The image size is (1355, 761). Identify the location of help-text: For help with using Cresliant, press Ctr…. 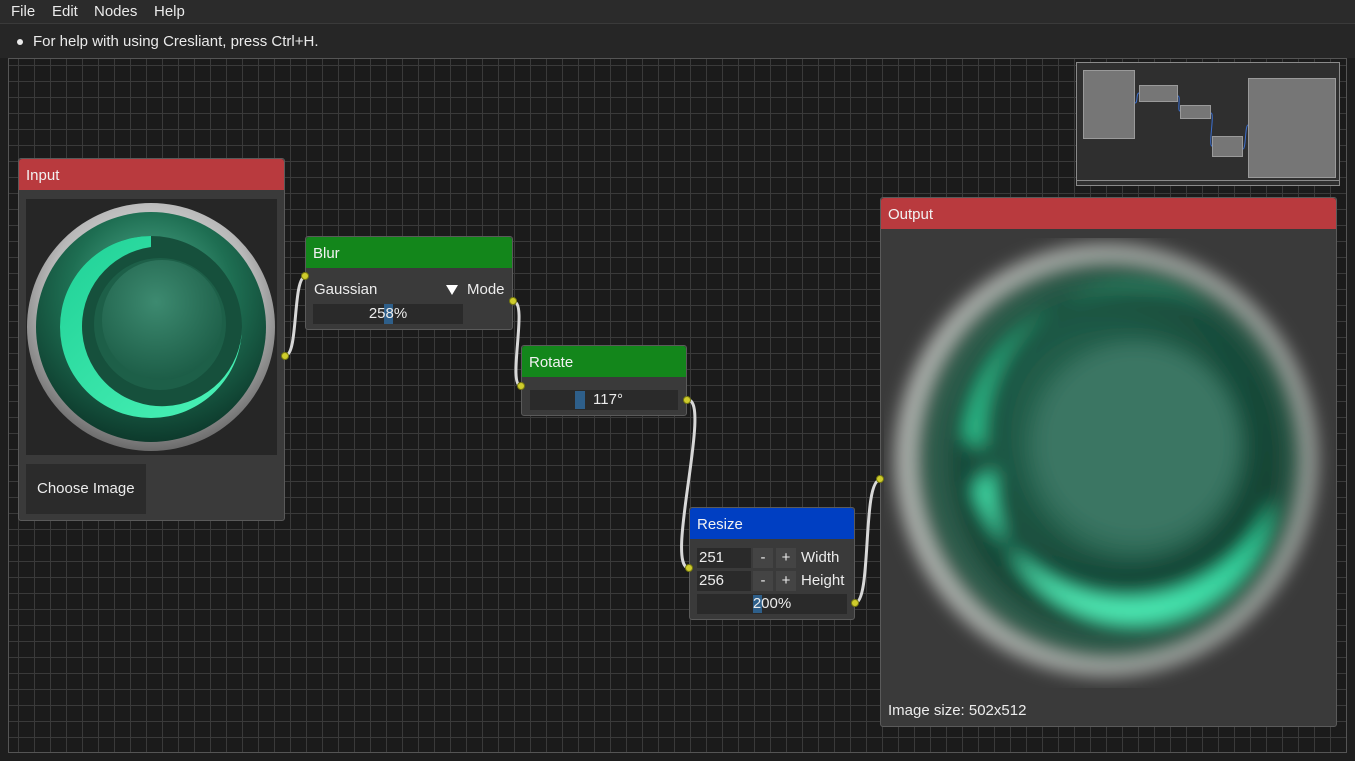
(176, 41).